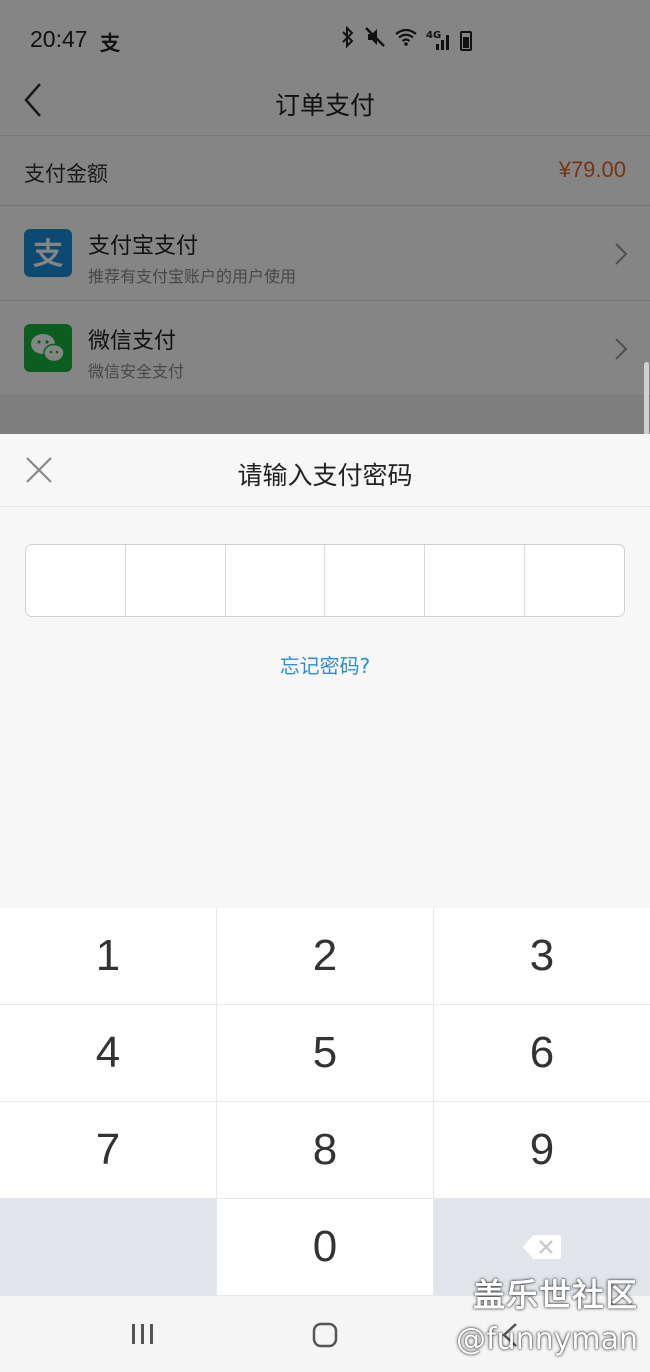  I want to click on key-blank, so click(108, 1247).